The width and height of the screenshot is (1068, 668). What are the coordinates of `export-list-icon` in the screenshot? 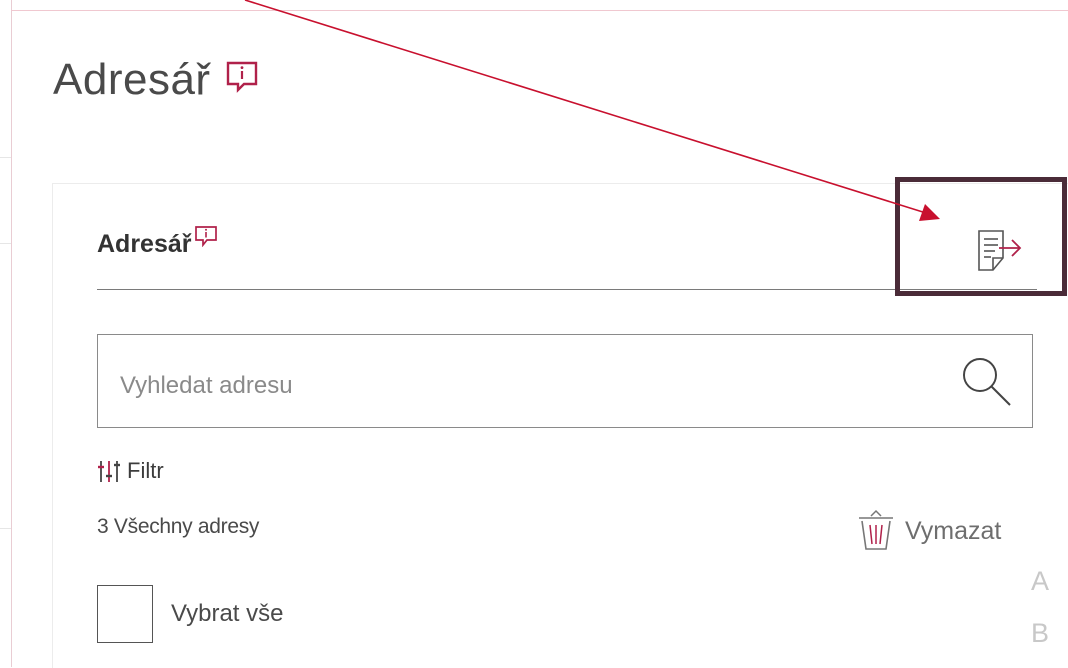 It's located at (999, 252).